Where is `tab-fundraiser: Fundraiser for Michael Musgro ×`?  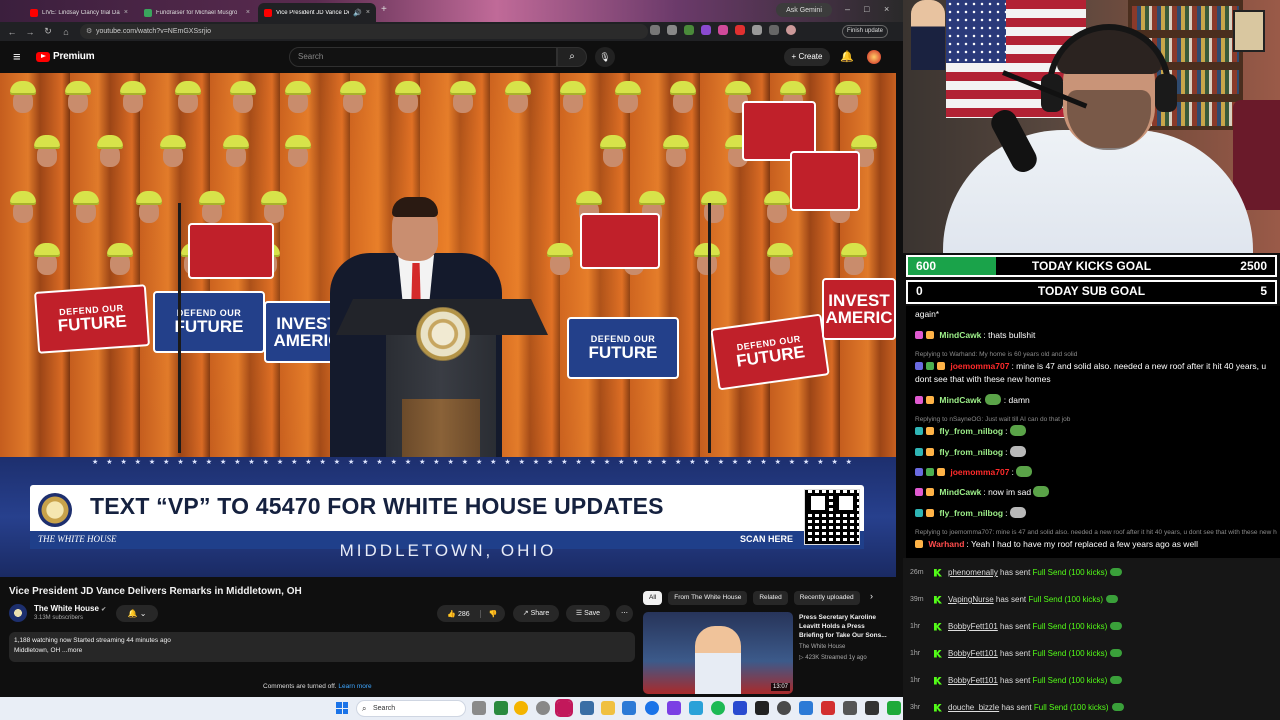
tab-fundraiser: Fundraiser for Michael Musgro × is located at coordinates (197, 12).